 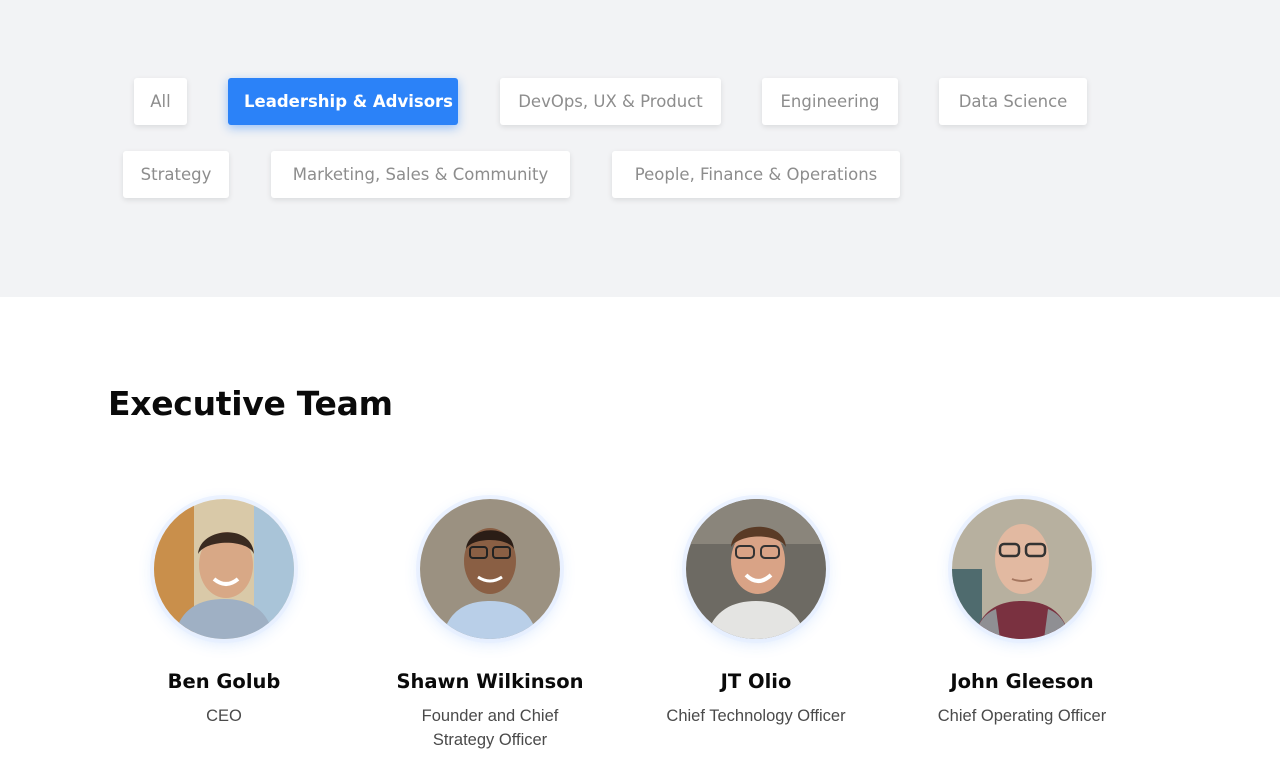 I want to click on member-role: Chief Technology Officer, so click(x=756, y=716).